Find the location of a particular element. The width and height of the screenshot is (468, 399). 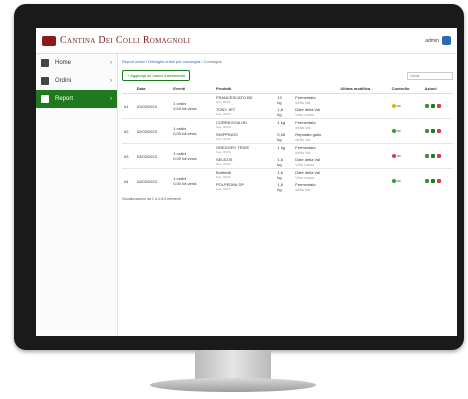

breadcrumb-current: Consegne is located at coordinates (212, 61).